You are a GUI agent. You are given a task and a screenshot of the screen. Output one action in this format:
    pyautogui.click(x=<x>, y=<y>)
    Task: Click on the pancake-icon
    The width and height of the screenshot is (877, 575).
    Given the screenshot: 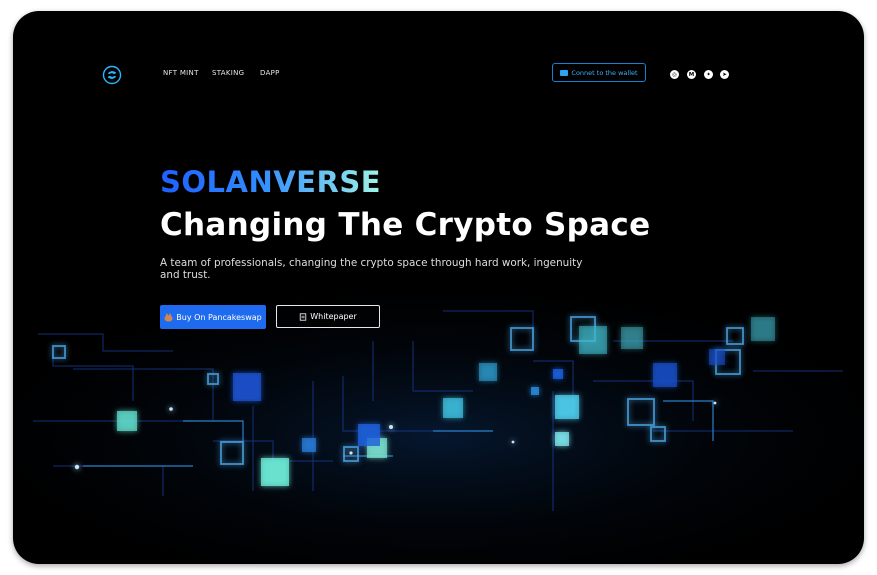 What is the action you would take?
    pyautogui.click(x=168, y=317)
    